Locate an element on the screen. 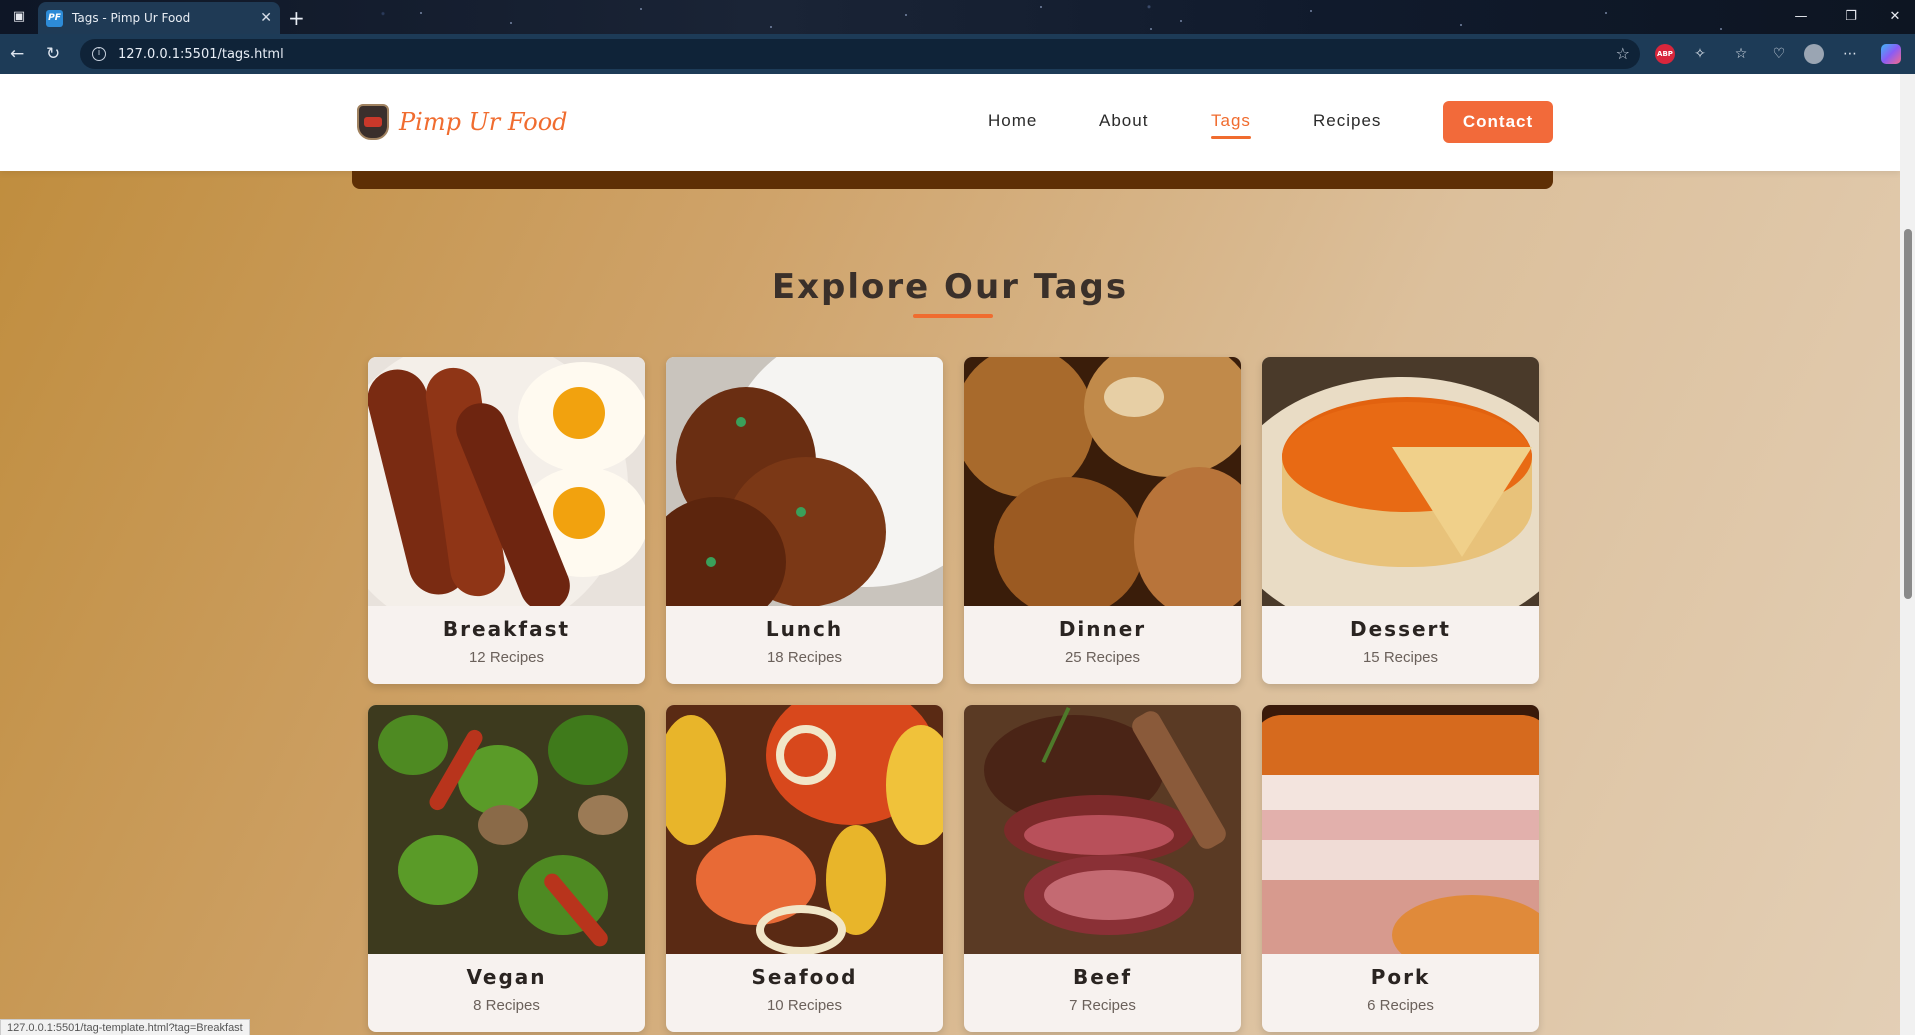  pork-image is located at coordinates (1400, 829).